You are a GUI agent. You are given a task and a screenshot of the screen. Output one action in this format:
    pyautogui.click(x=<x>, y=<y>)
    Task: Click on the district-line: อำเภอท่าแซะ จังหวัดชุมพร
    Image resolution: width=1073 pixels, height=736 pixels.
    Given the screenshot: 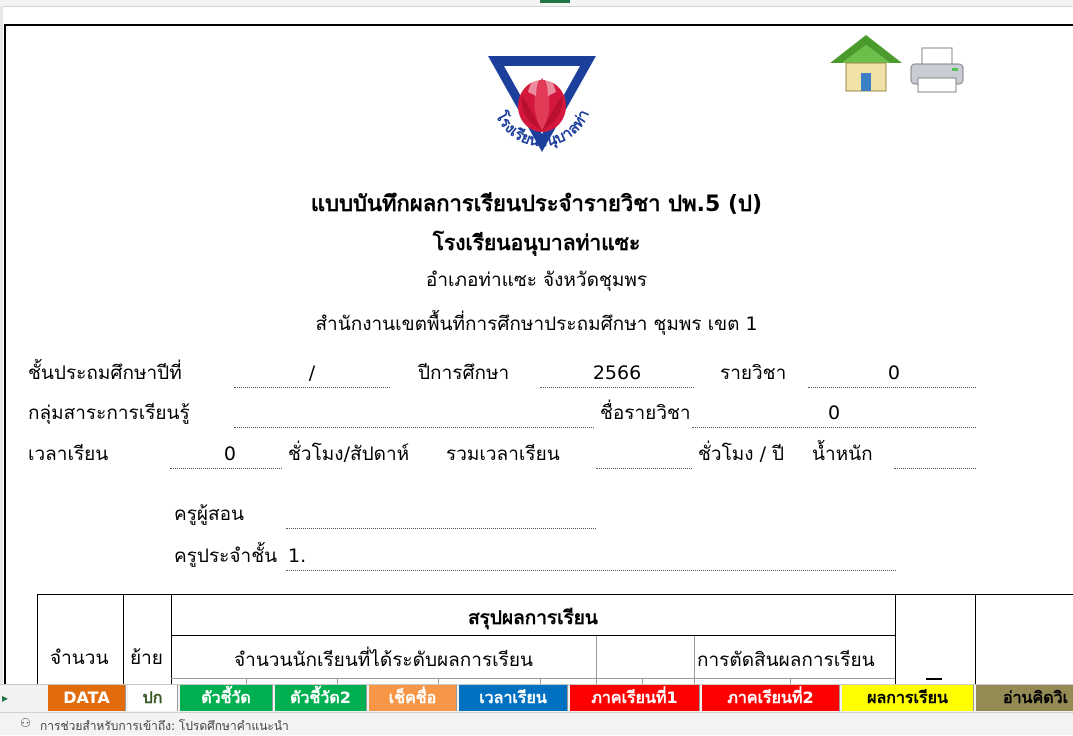 What is the action you would take?
    pyautogui.click(x=536, y=280)
    